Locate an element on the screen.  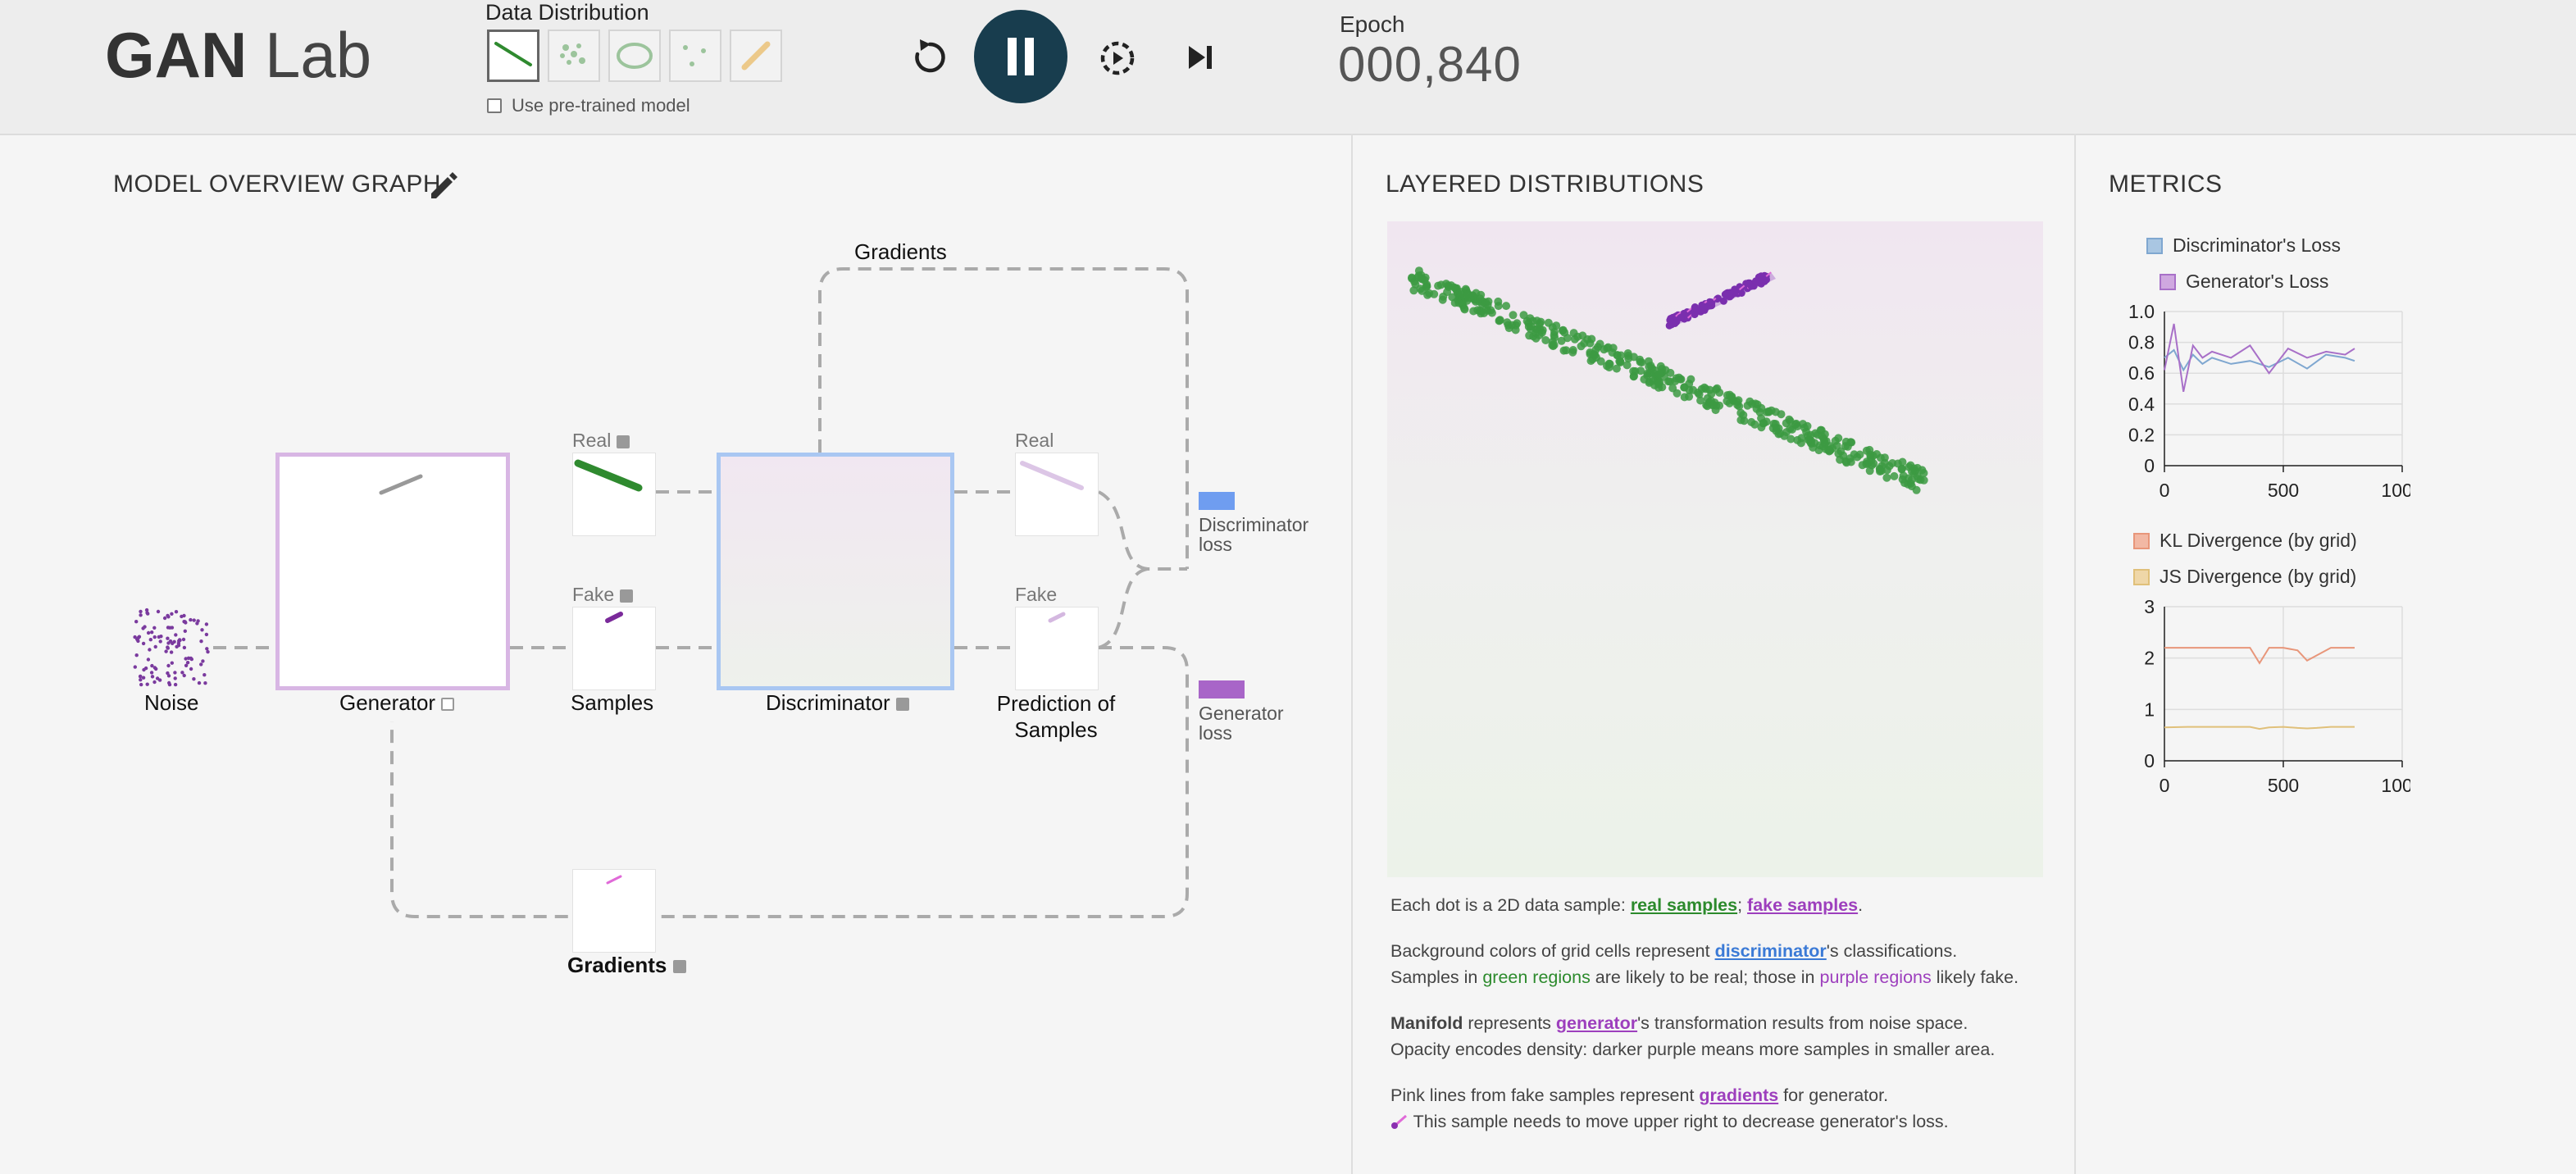
generator-link: generator is located at coordinates (1597, 1023).